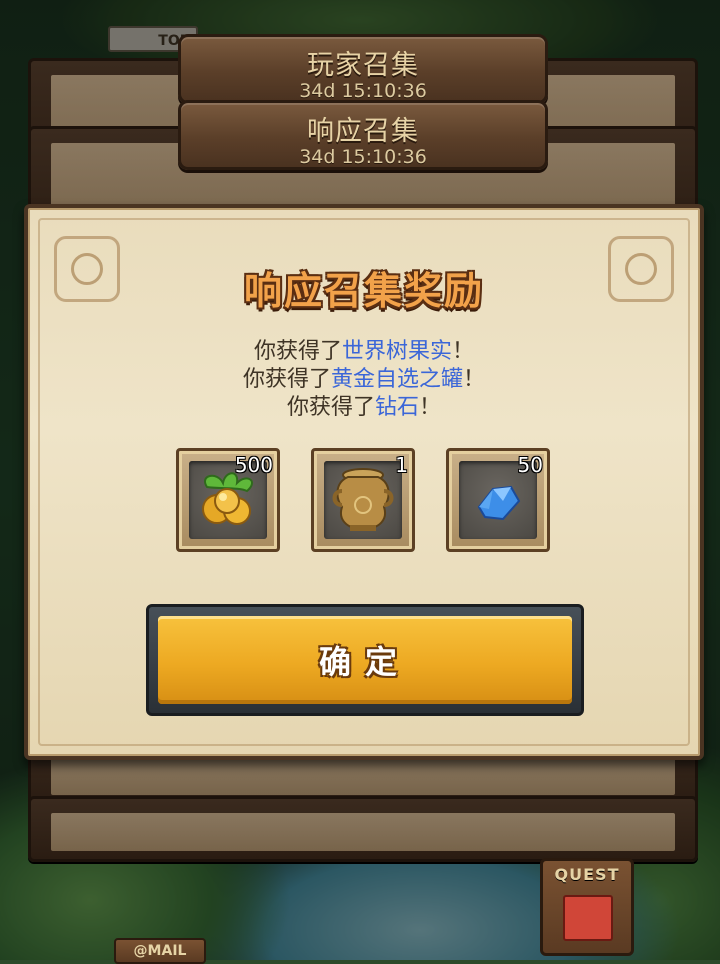 Image resolution: width=720 pixels, height=964 pixels. I want to click on mail-button: @MAIL, so click(160, 951).